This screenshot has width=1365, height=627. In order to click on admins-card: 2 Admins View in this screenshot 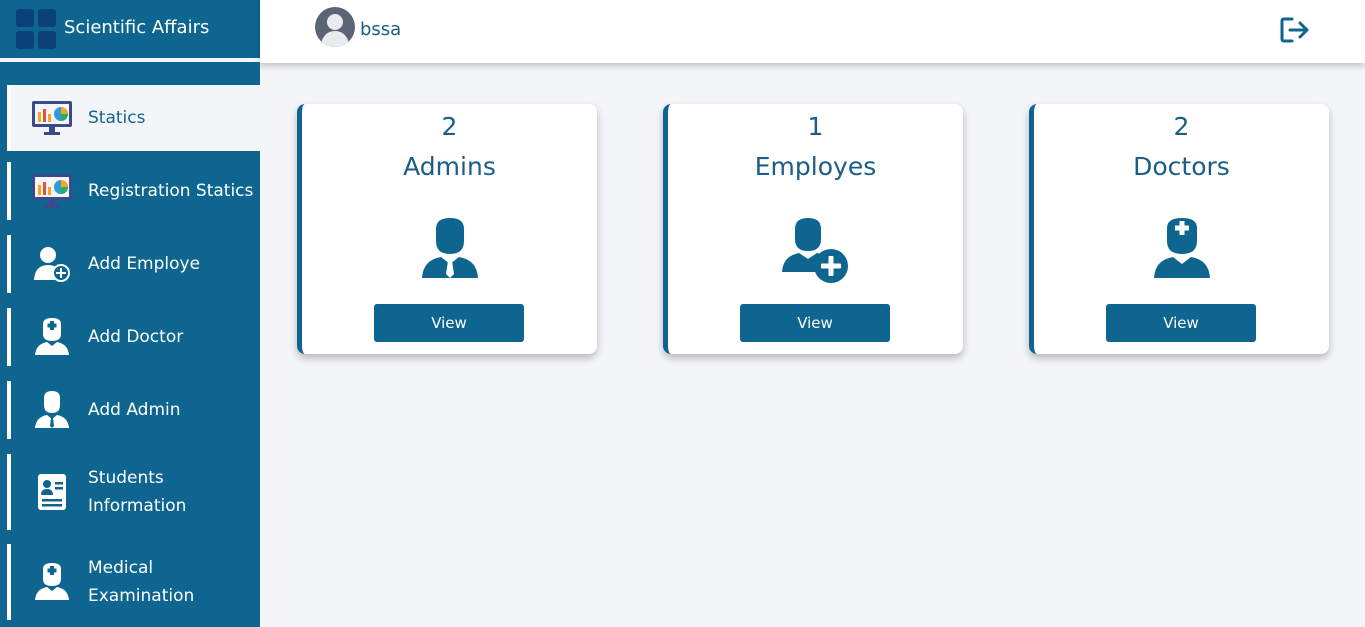, I will do `click(447, 229)`.